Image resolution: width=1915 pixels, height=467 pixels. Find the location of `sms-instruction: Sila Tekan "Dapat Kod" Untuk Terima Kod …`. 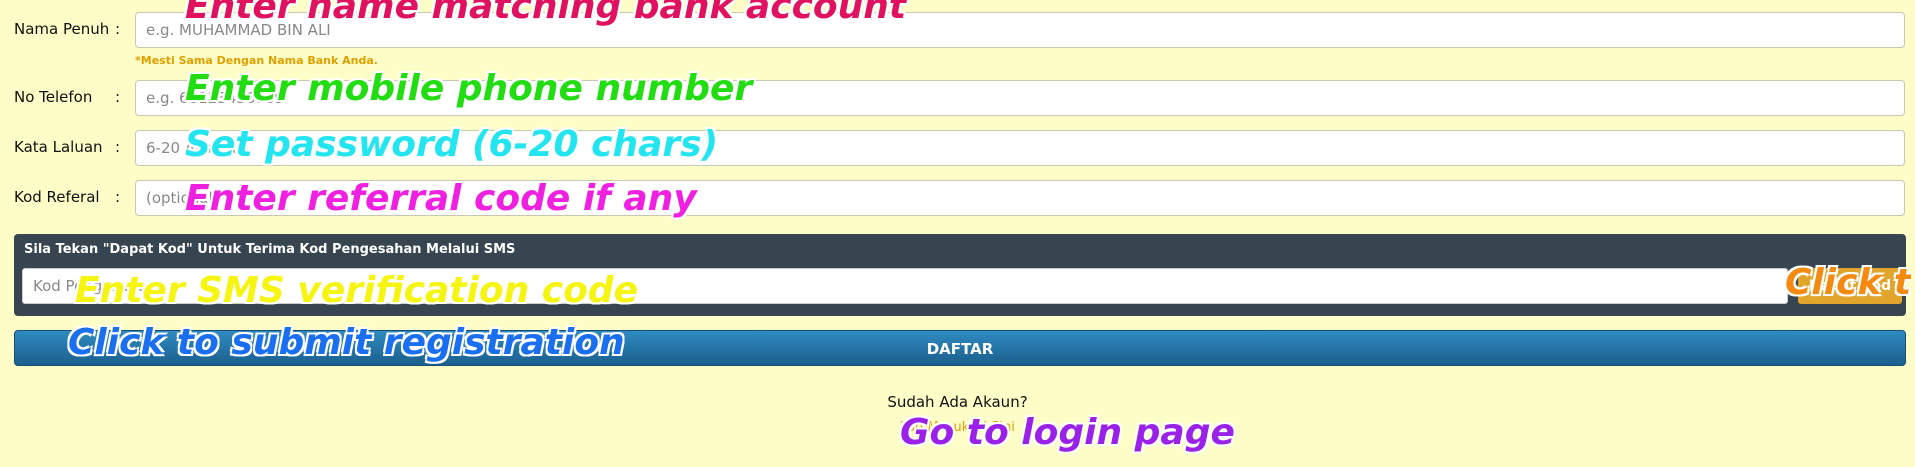

sms-instruction: Sila Tekan "Dapat Kod" Untuk Terima Kod … is located at coordinates (270, 249).